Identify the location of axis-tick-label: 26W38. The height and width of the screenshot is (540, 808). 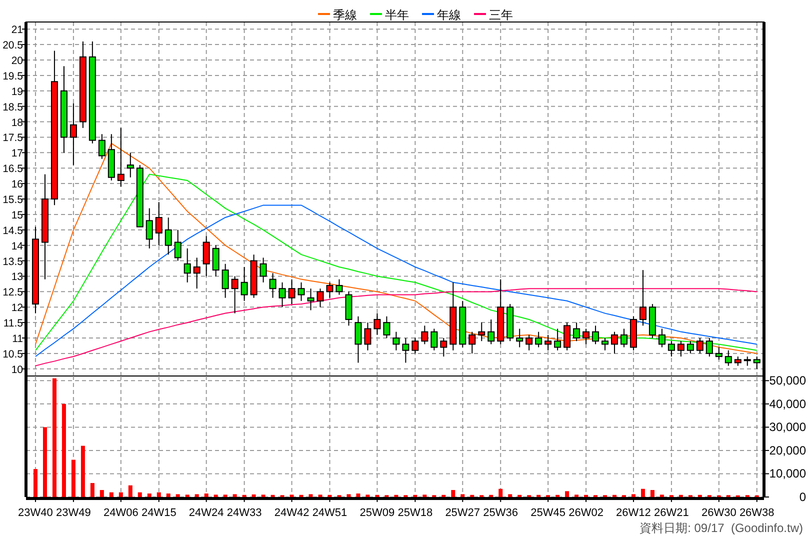
(756, 513).